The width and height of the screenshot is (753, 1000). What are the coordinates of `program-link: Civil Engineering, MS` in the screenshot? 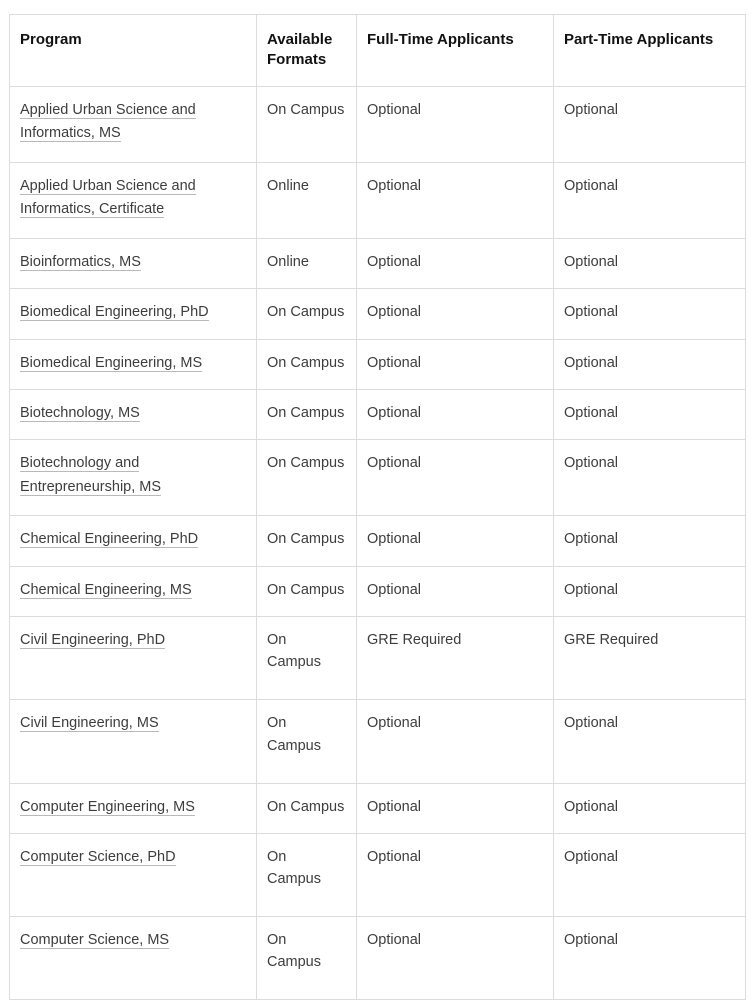 It's located at (89, 724).